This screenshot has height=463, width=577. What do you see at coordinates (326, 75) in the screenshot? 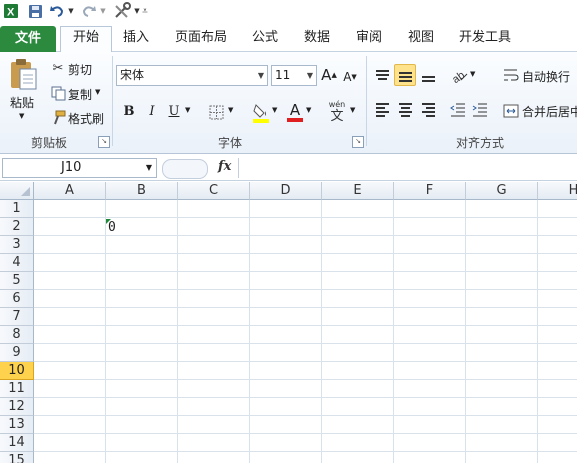
I see `grow-font-glyph: A` at bounding box center [326, 75].